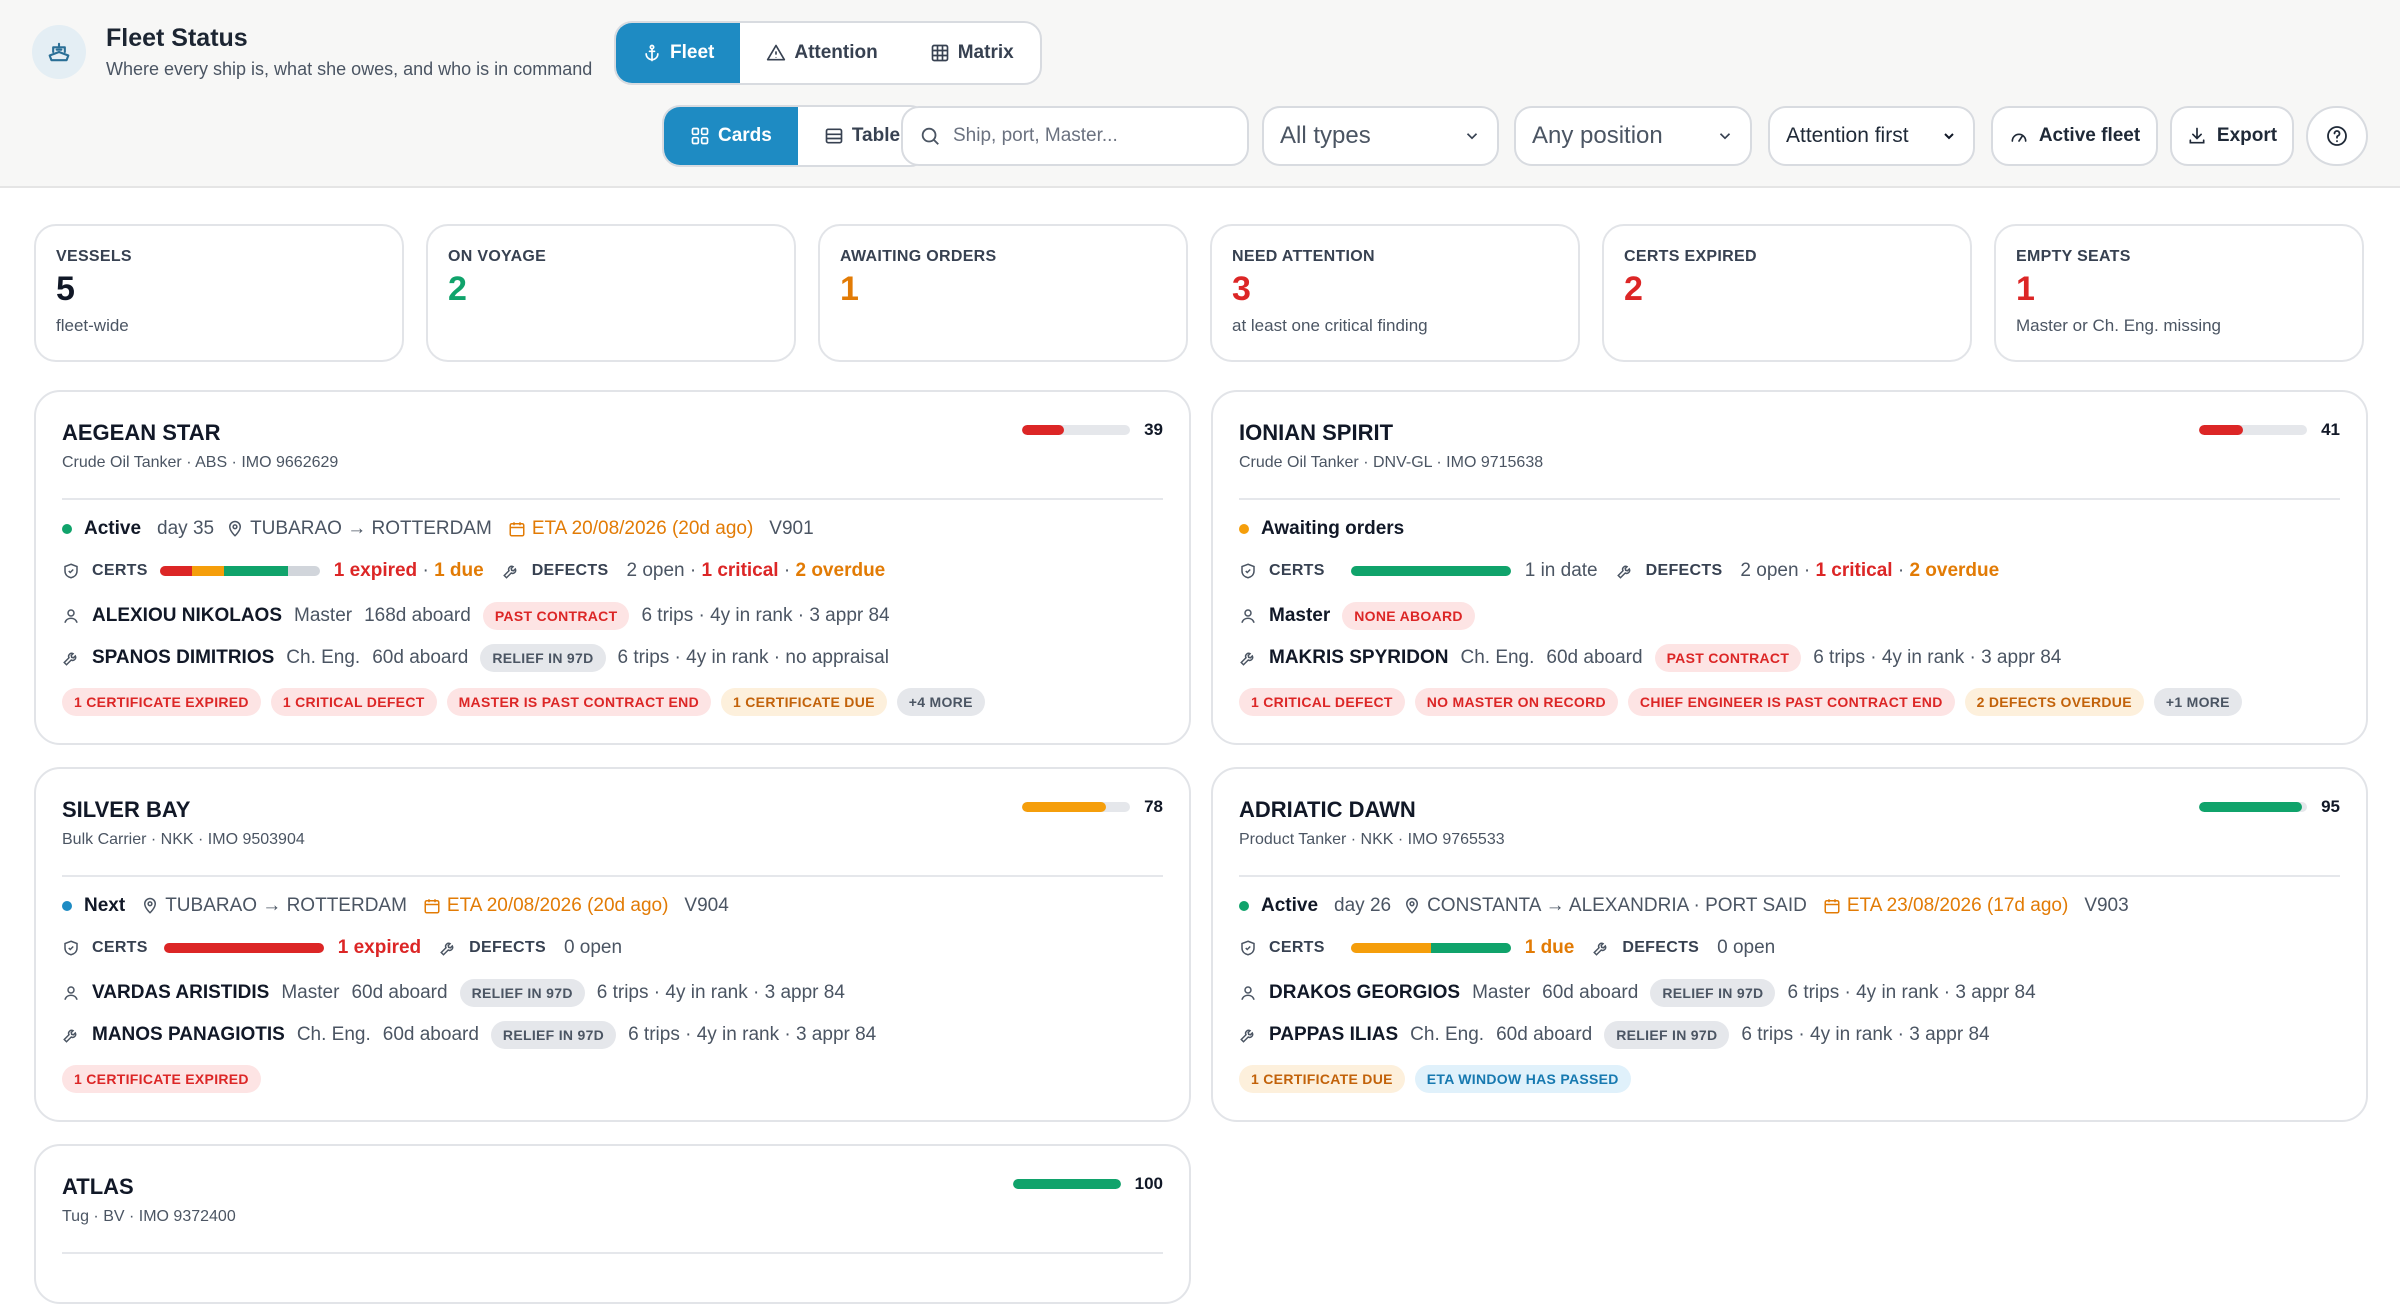 The image size is (2400, 1304). What do you see at coordinates (1549, 947) in the screenshot?
I see `certs-summary: 1 due` at bounding box center [1549, 947].